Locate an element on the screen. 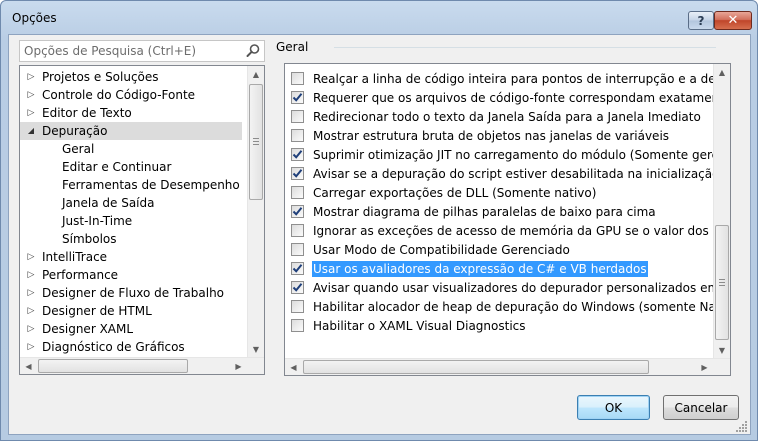 This screenshot has height=441, width=758. option-row: Habilitar o XAML Visual Diagnostics is located at coordinates (499, 325).